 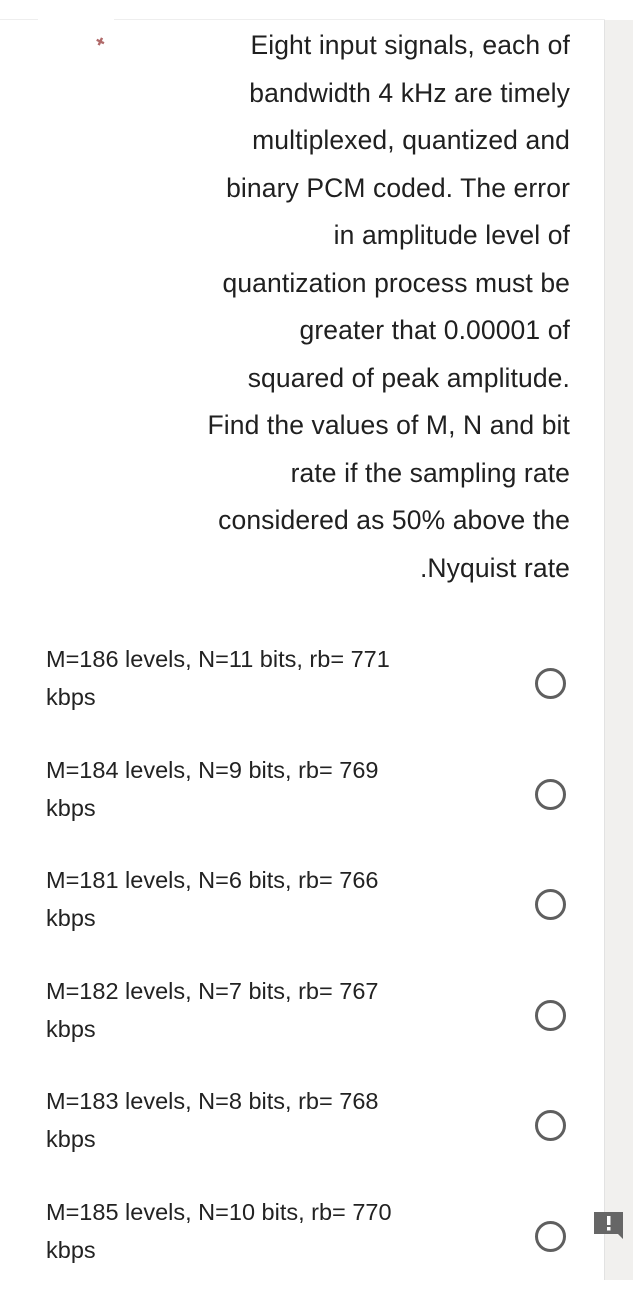 I want to click on question-line: rate if the sampling rate, so click(x=345, y=474).